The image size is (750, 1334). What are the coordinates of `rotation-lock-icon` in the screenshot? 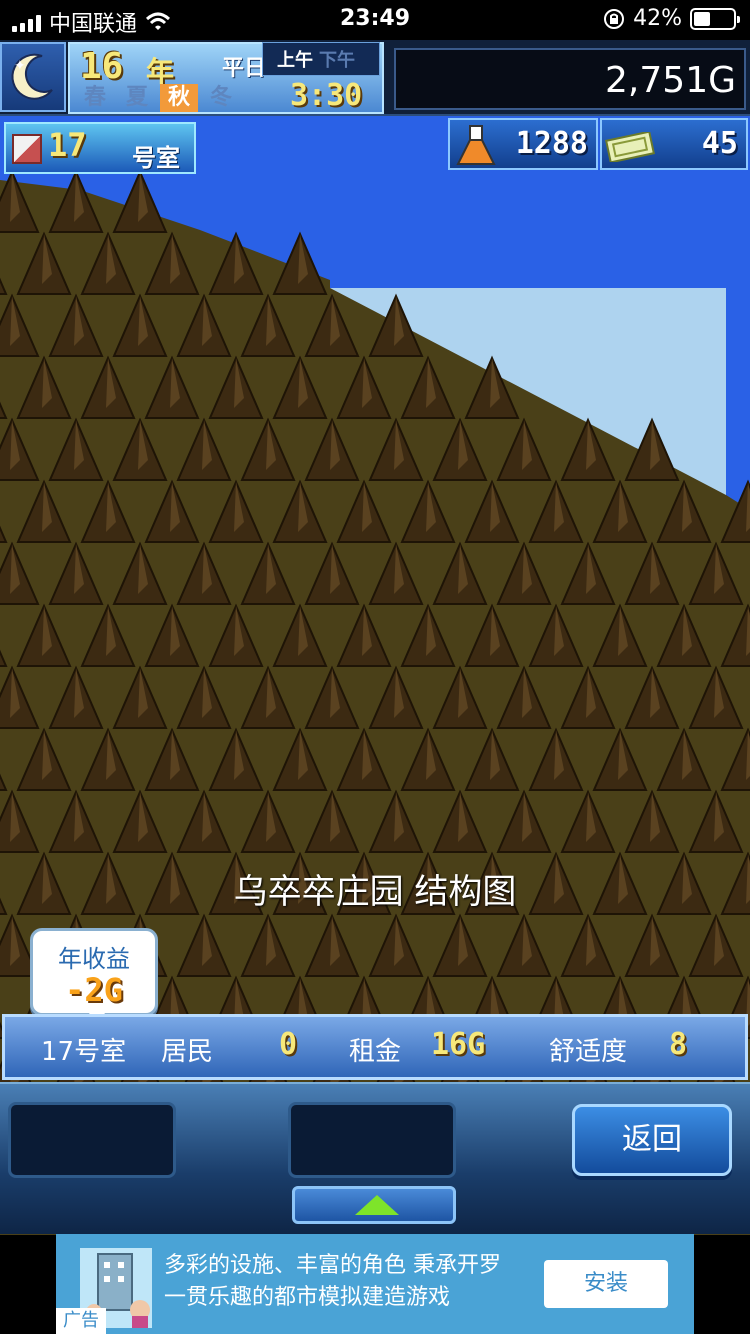 It's located at (614, 18).